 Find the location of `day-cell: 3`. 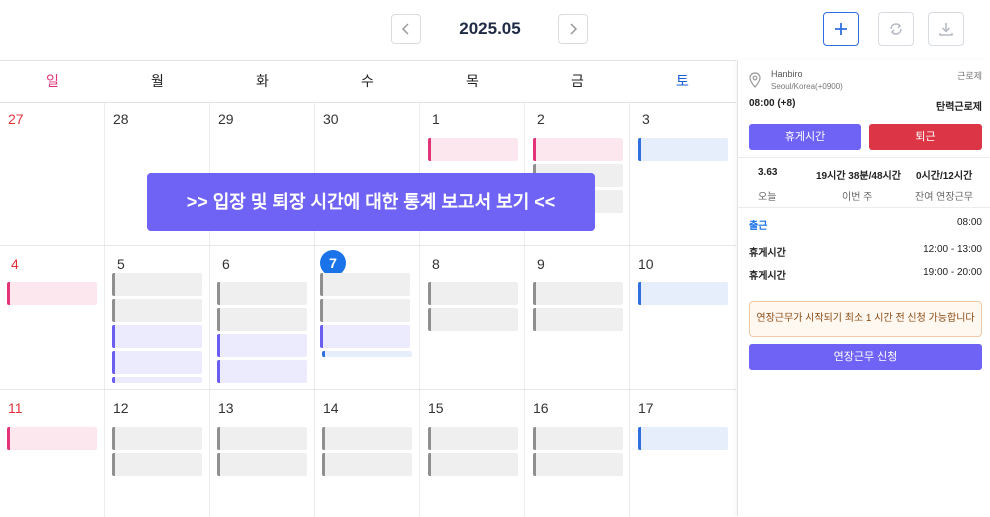

day-cell: 3 is located at coordinates (646, 119).